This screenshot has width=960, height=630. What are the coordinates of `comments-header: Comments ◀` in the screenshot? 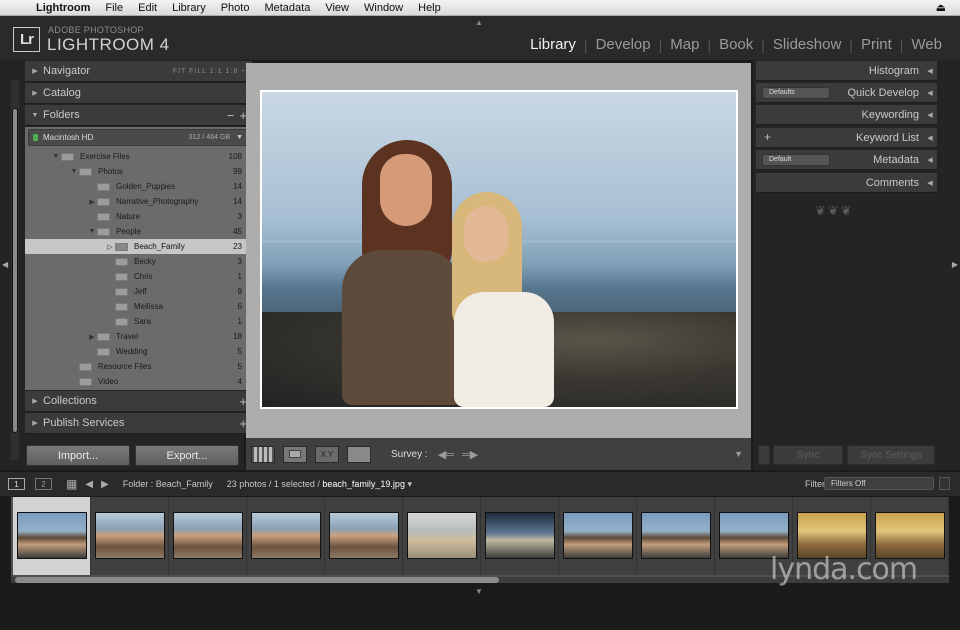 It's located at (846, 183).